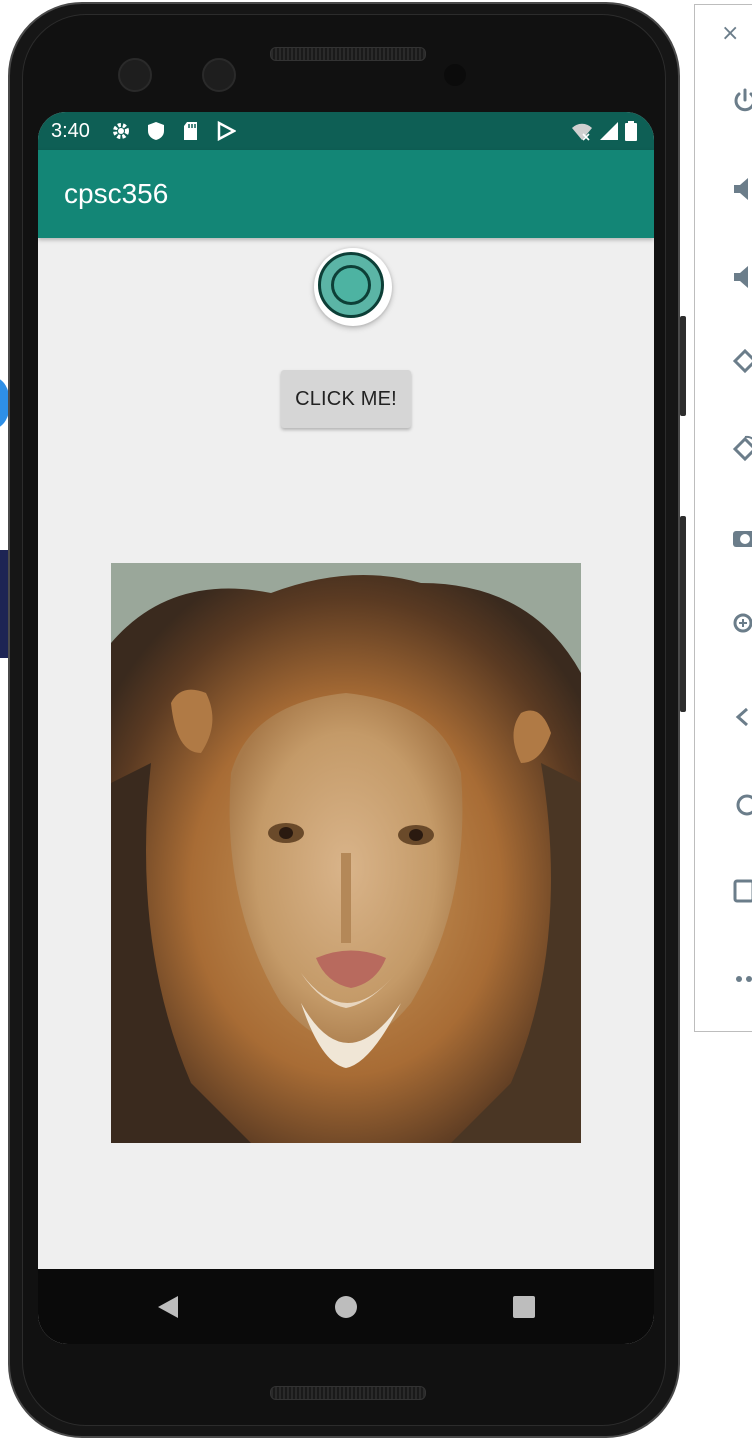 The width and height of the screenshot is (752, 1444). Describe the element at coordinates (346, 399) in the screenshot. I see `click-me-button: CLICK ME!` at that location.